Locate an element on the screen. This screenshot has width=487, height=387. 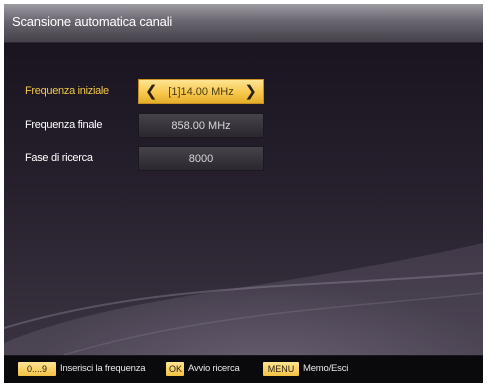
chevron-left-icon: ❮ is located at coordinates (151, 91).